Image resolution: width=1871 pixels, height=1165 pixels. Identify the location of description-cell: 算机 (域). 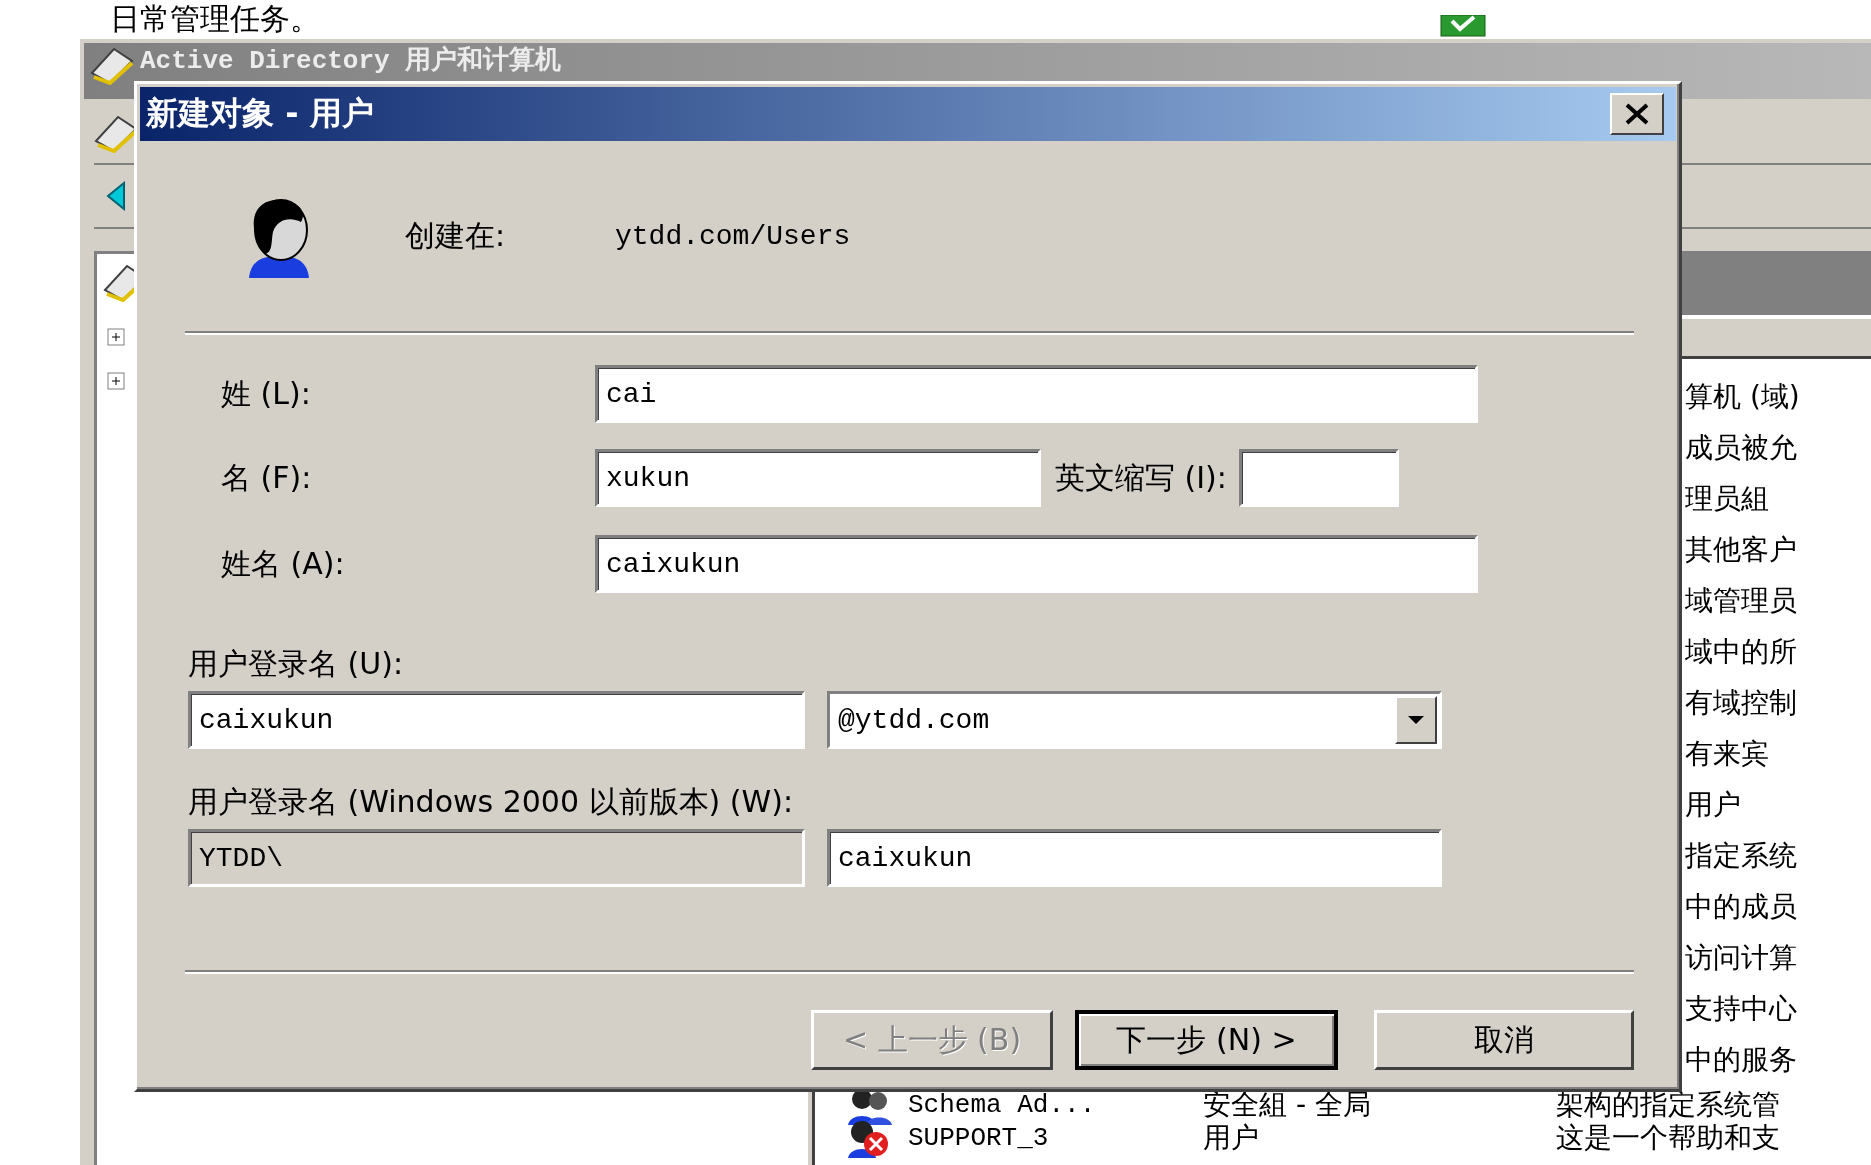
(1742, 396).